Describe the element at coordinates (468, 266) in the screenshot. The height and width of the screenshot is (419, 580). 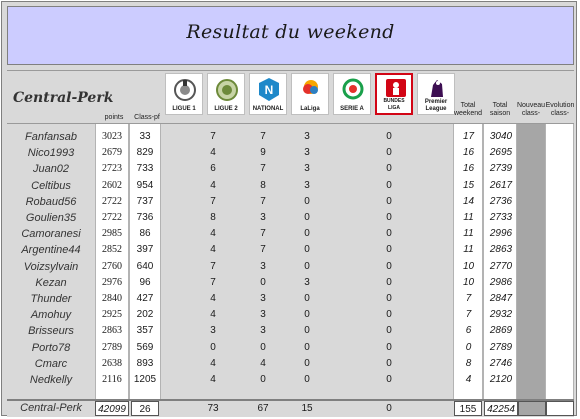
I see `total-weekend: 10` at that location.